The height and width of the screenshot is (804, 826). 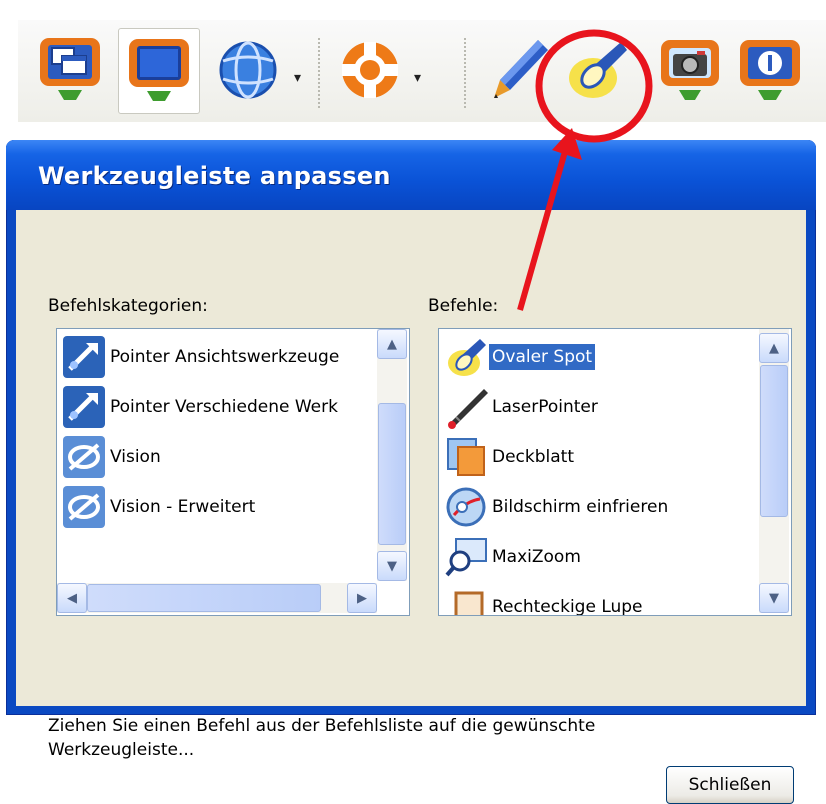 What do you see at coordinates (730, 785) in the screenshot?
I see `close-button: Schließen` at bounding box center [730, 785].